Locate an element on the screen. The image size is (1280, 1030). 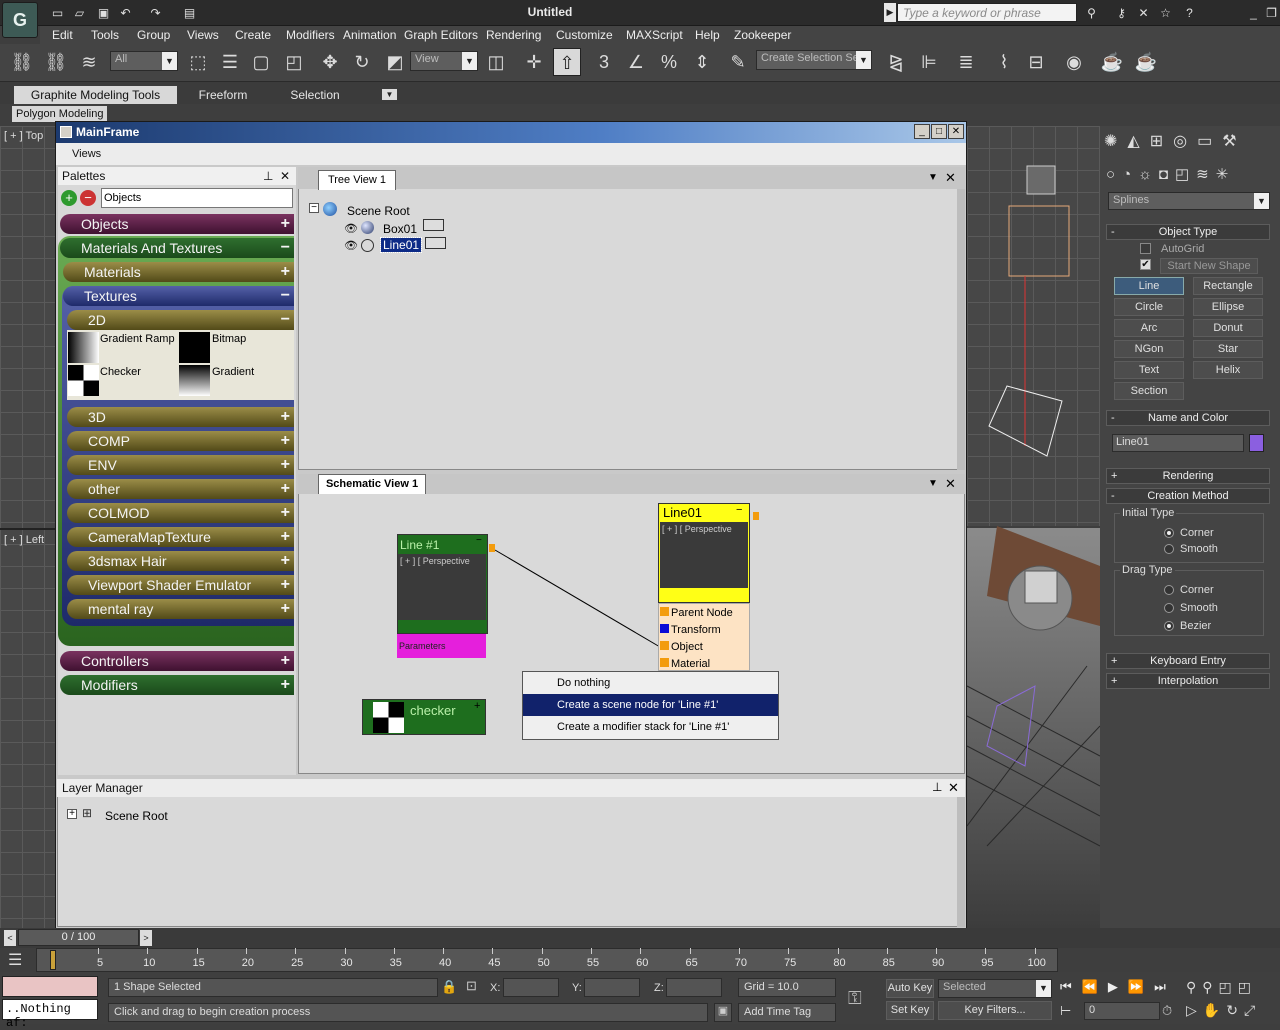
orbit-icon: ↻ is located at coordinates (1235, 1010).